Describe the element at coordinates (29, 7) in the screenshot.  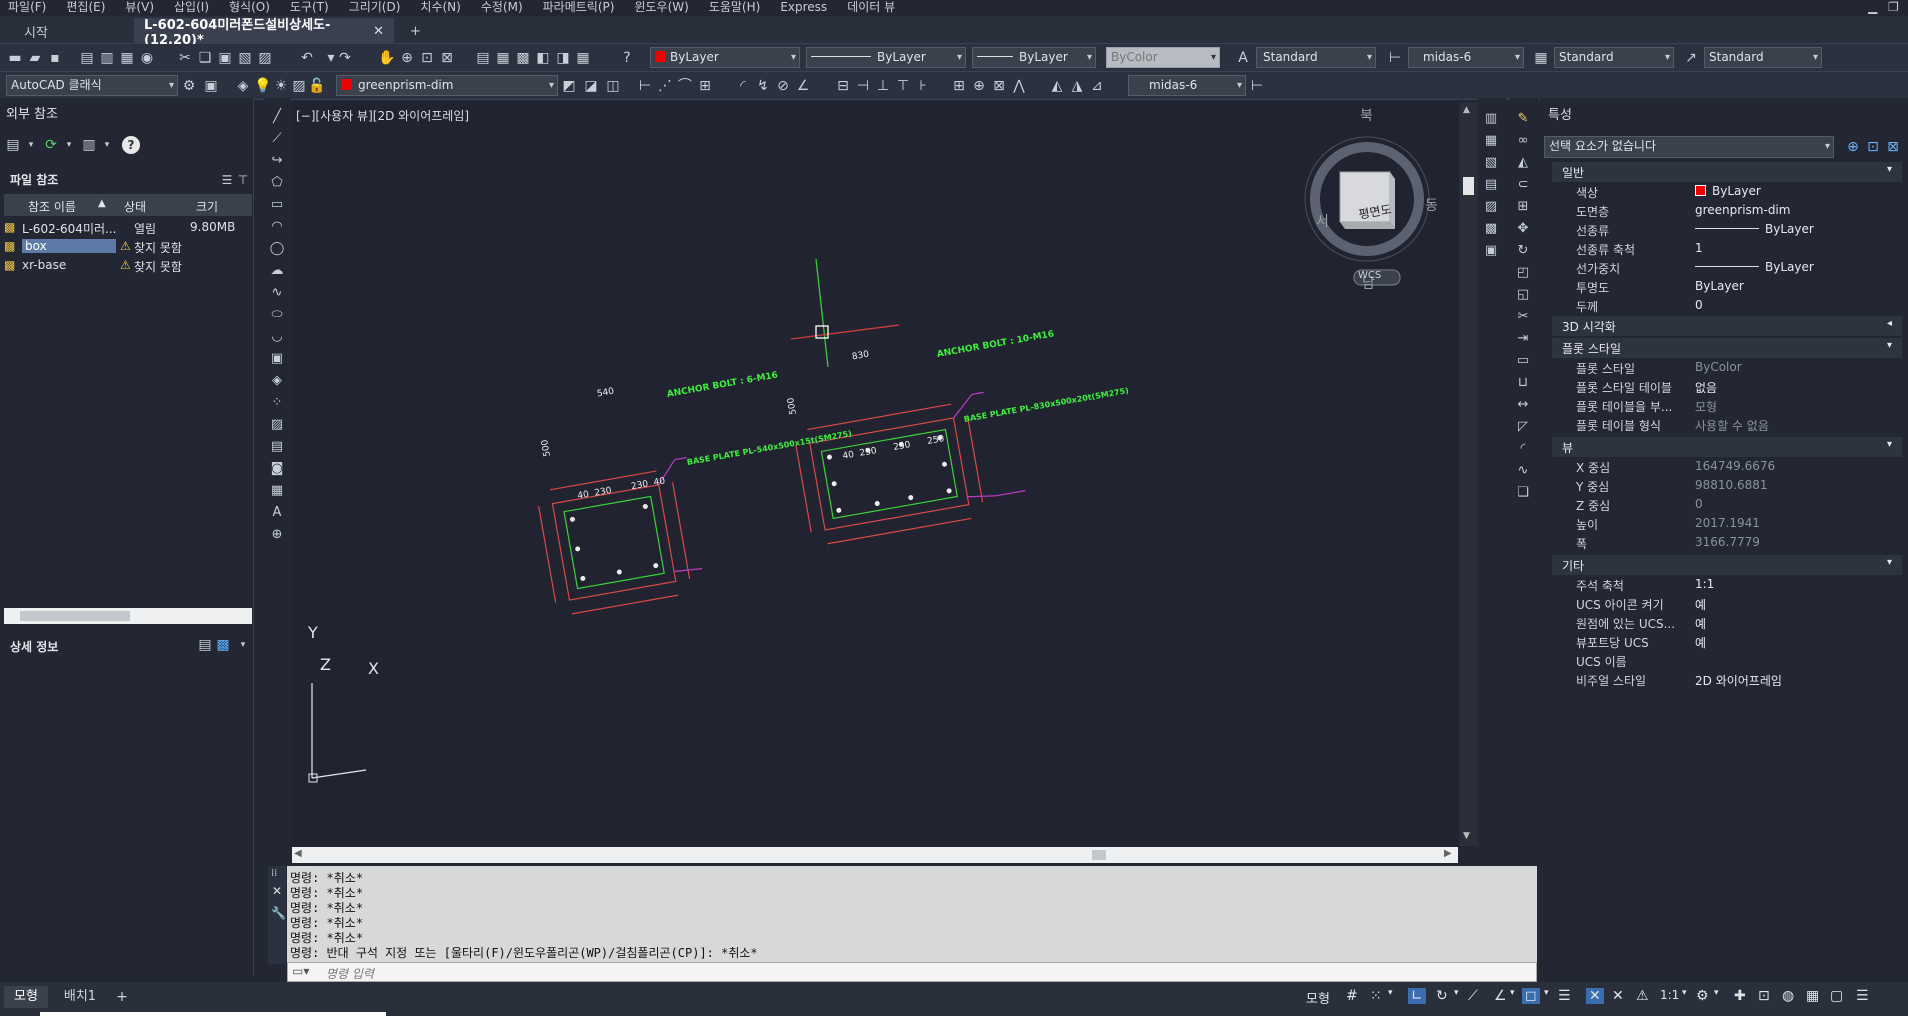
I see `menu-file: 파일(F)` at that location.